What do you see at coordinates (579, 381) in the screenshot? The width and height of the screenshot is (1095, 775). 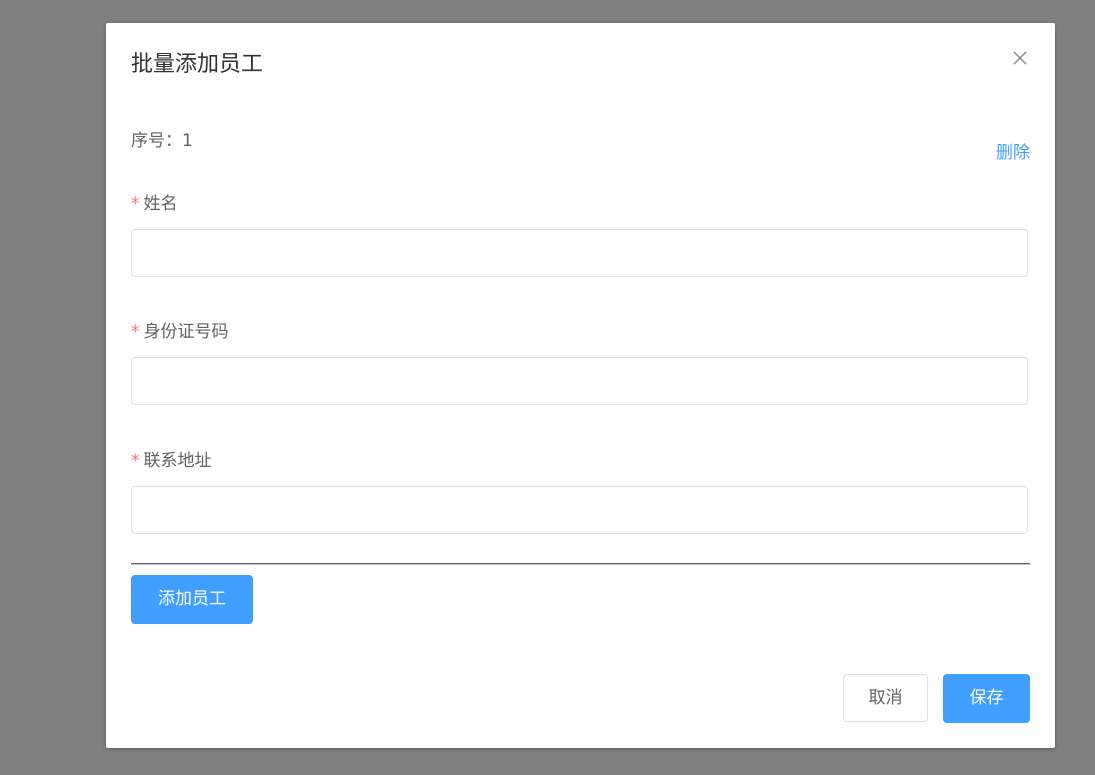 I see `id-number-input` at bounding box center [579, 381].